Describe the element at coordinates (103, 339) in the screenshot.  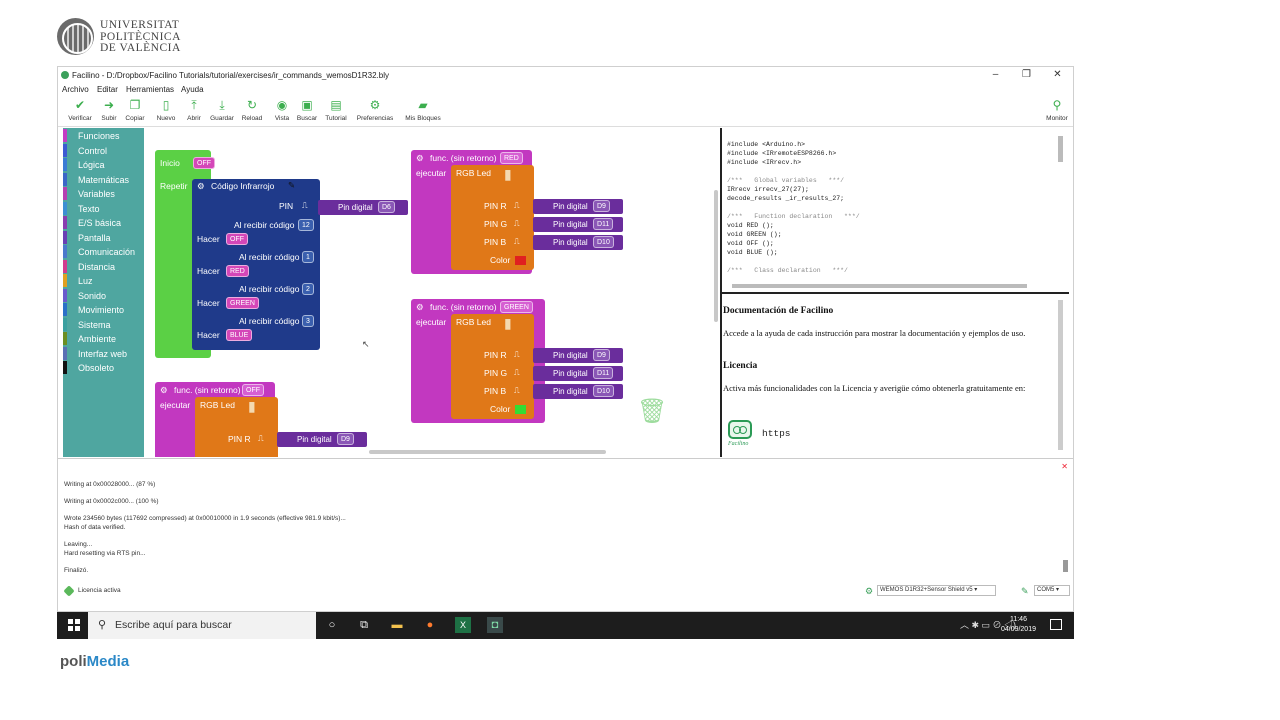
I see `category-ambiente: Ambiente` at that location.